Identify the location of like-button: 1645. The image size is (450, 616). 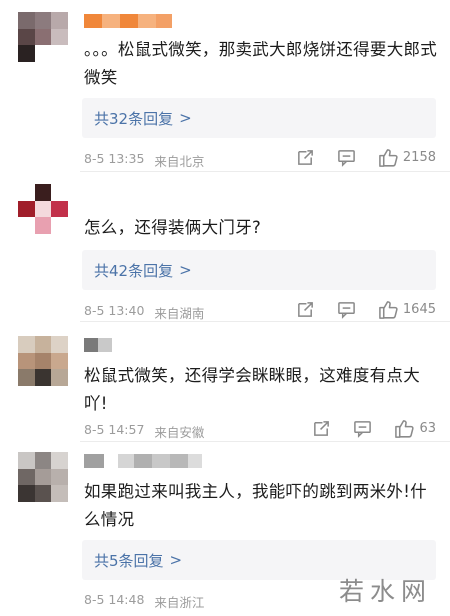
(407, 309).